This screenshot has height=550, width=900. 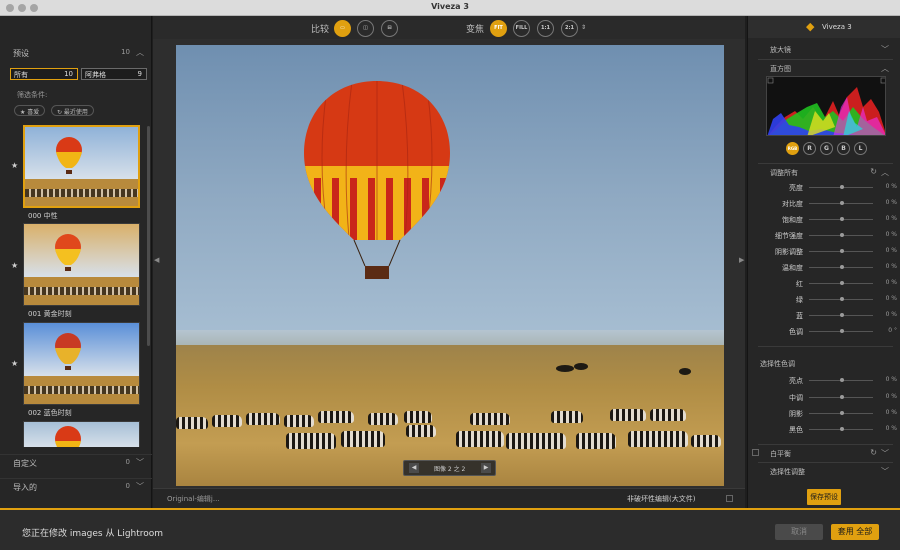 I want to click on histogram-rgb-button: RGB, so click(x=792, y=148).